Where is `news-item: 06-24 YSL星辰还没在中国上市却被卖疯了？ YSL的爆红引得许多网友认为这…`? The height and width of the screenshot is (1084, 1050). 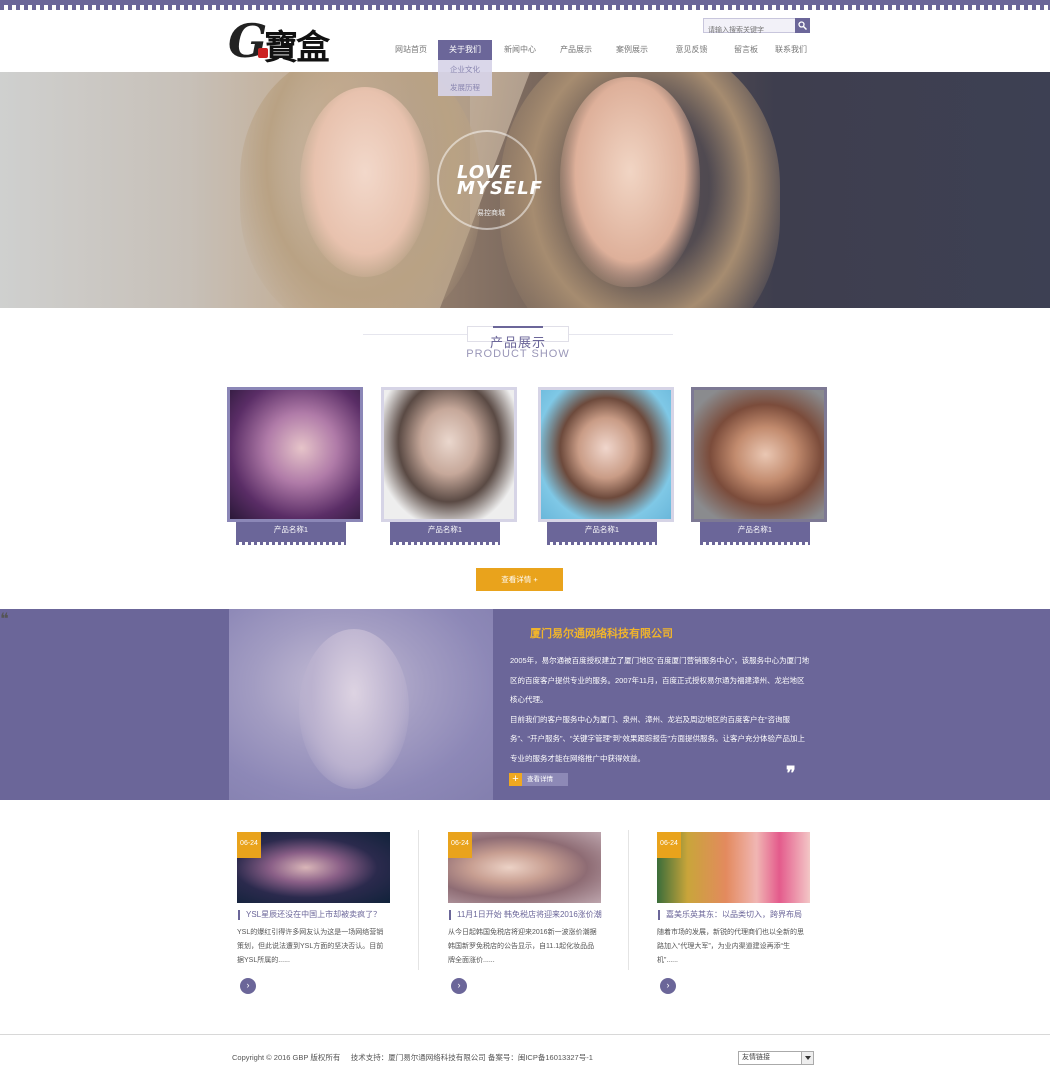 news-item: 06-24 YSL星辰还没在中国上市却被卖疯了？ YSL的爆红引得许多网友认为这… is located at coordinates (327, 917).